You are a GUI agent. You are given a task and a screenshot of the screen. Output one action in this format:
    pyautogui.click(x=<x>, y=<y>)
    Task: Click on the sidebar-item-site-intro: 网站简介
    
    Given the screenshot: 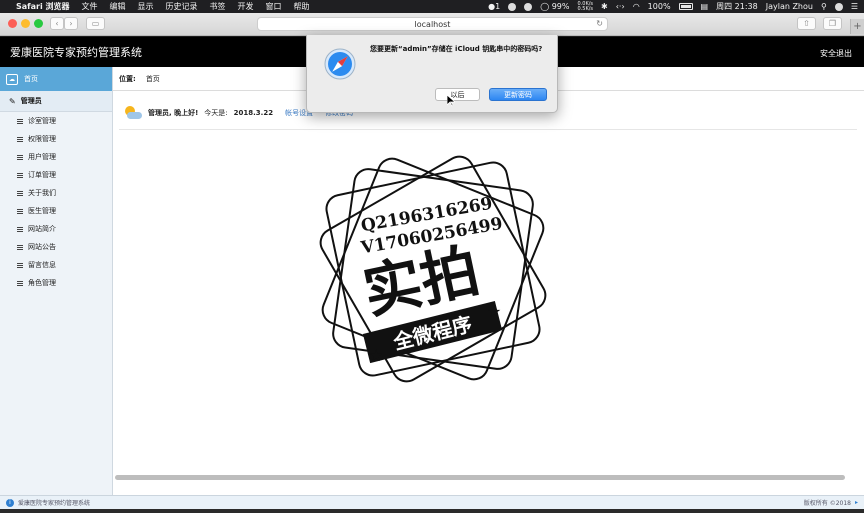 What is the action you would take?
    pyautogui.click(x=56, y=229)
    